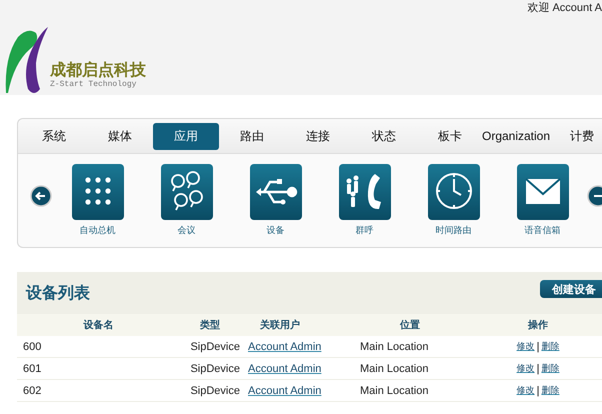 This screenshot has width=602, height=414. Describe the element at coordinates (454, 230) in the screenshot. I see `app-label: 时间路由` at that location.